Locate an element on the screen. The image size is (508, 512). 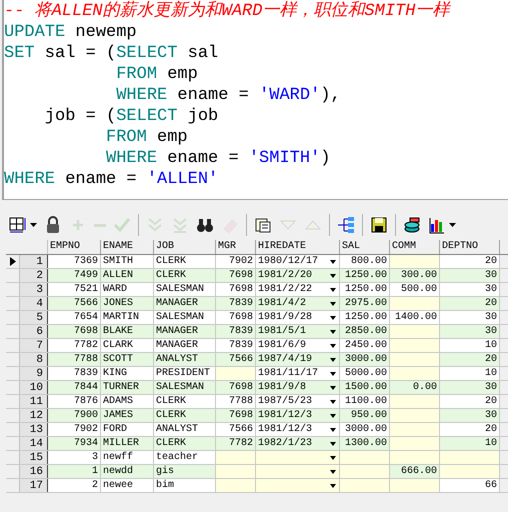
table-cell: PRESIDENT is located at coordinates (185, 373).